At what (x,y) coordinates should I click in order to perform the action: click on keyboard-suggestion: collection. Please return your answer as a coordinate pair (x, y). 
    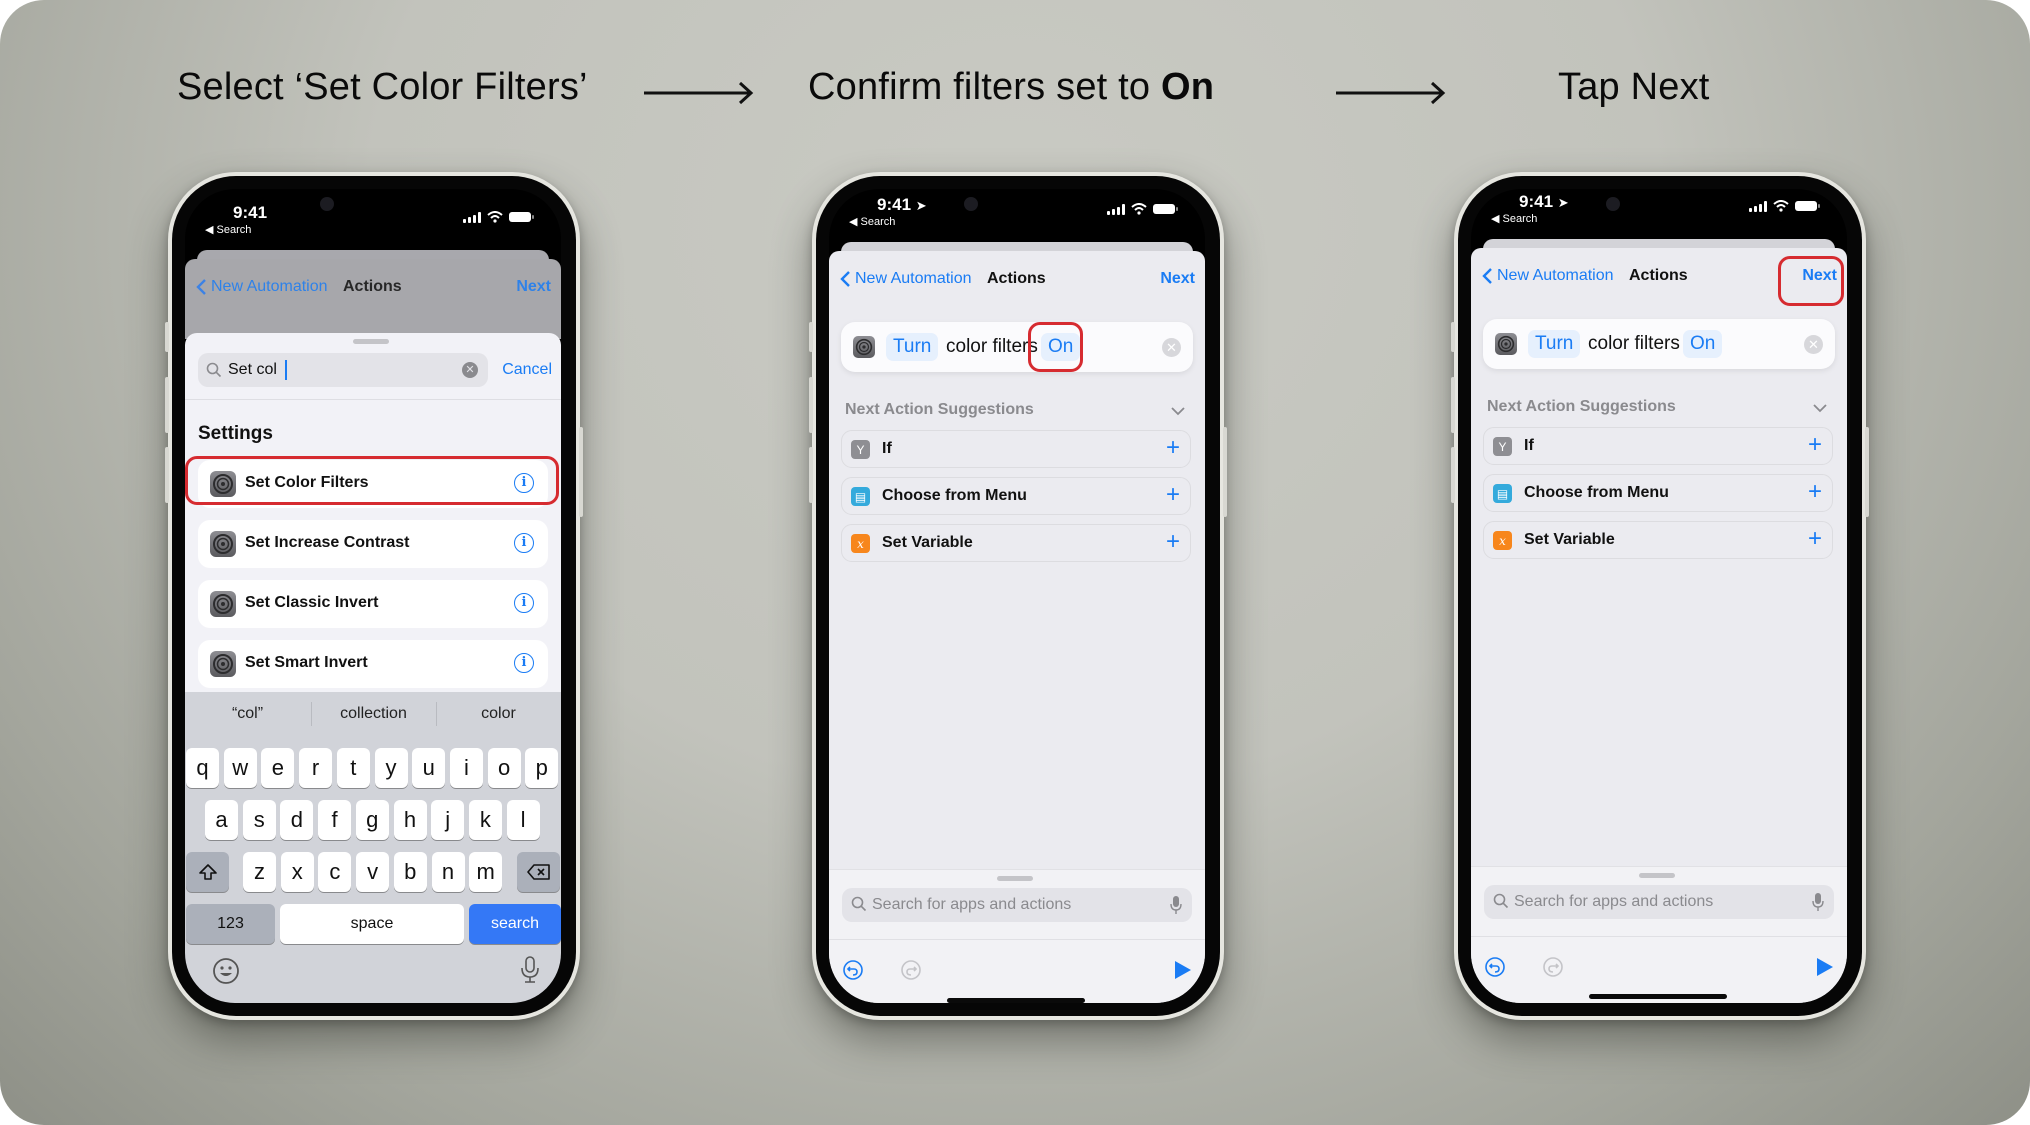
    Looking at the image, I should click on (373, 714).